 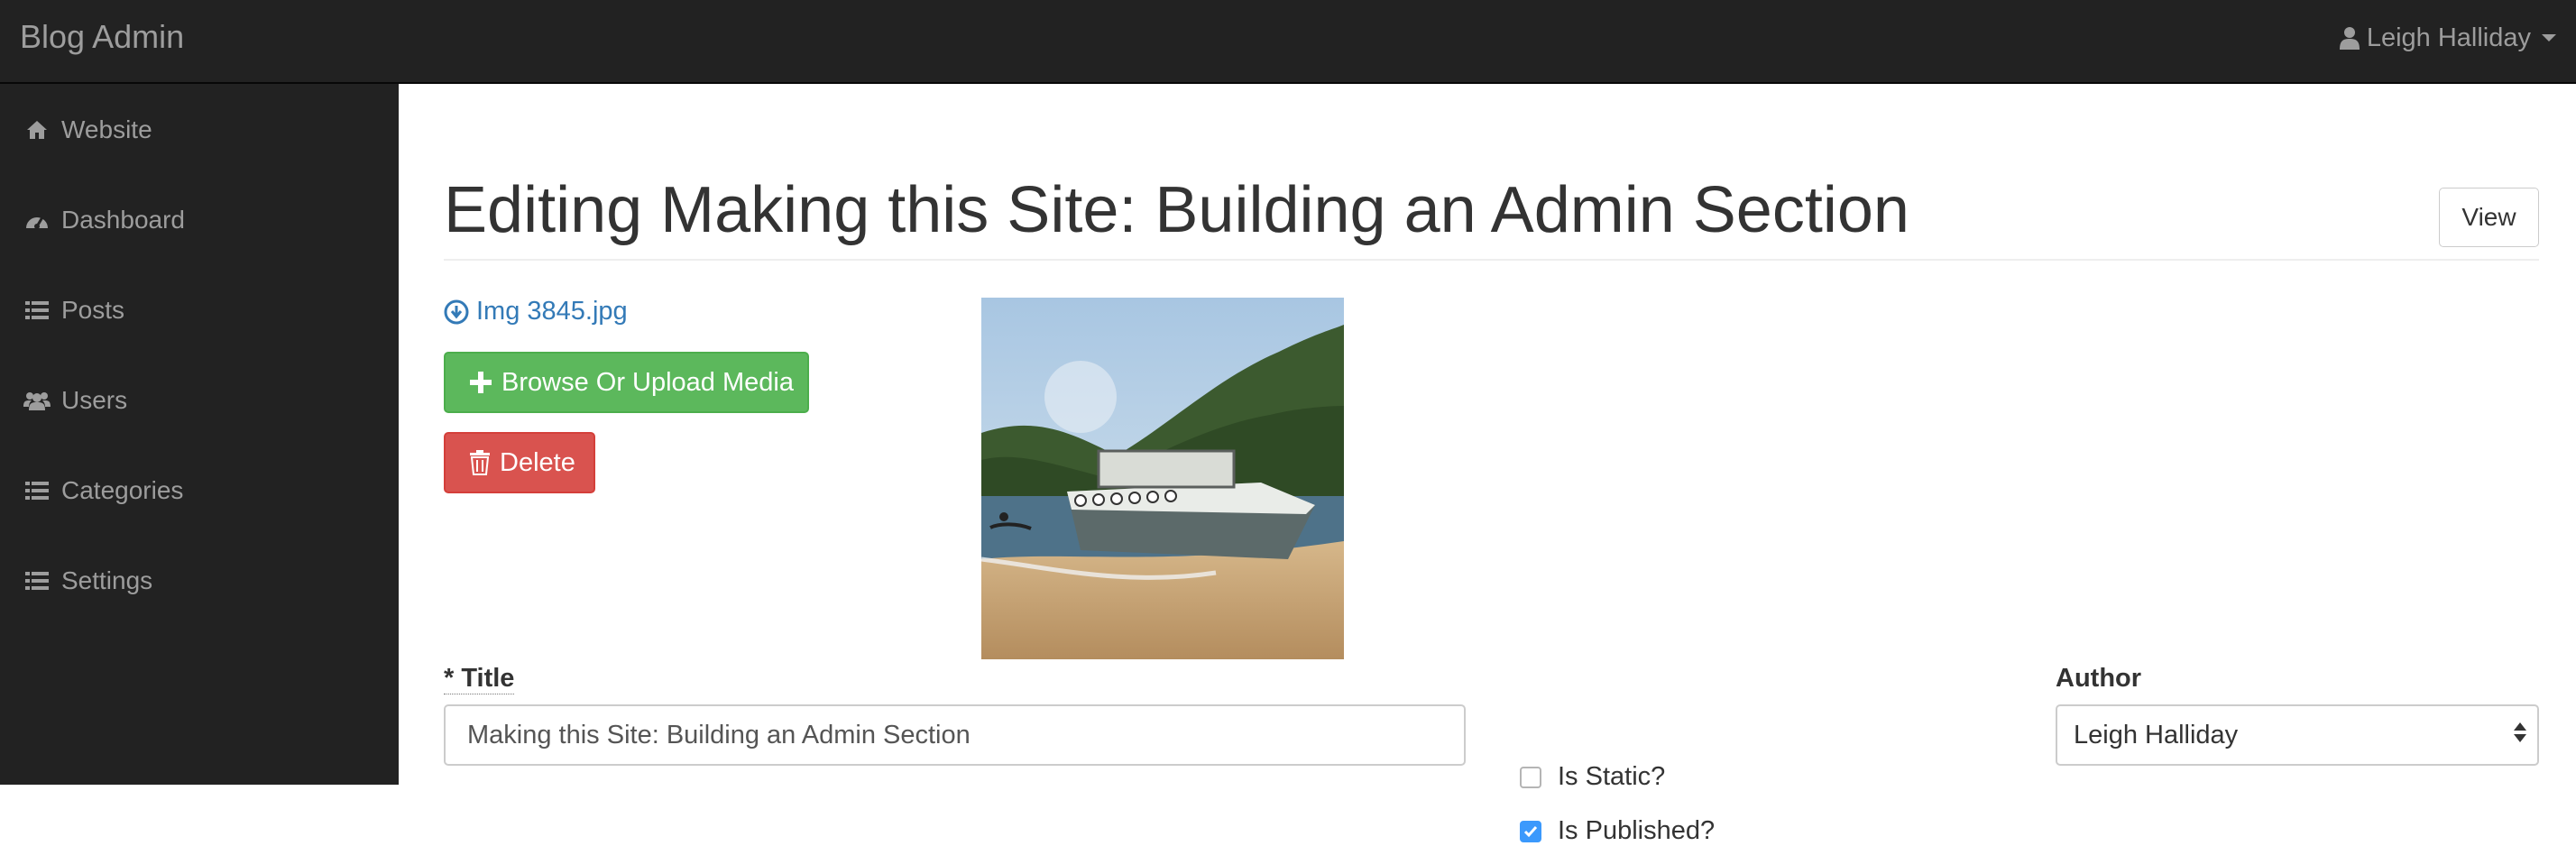 I want to click on is-static-checkbox-row: Is Static?, so click(x=1592, y=777).